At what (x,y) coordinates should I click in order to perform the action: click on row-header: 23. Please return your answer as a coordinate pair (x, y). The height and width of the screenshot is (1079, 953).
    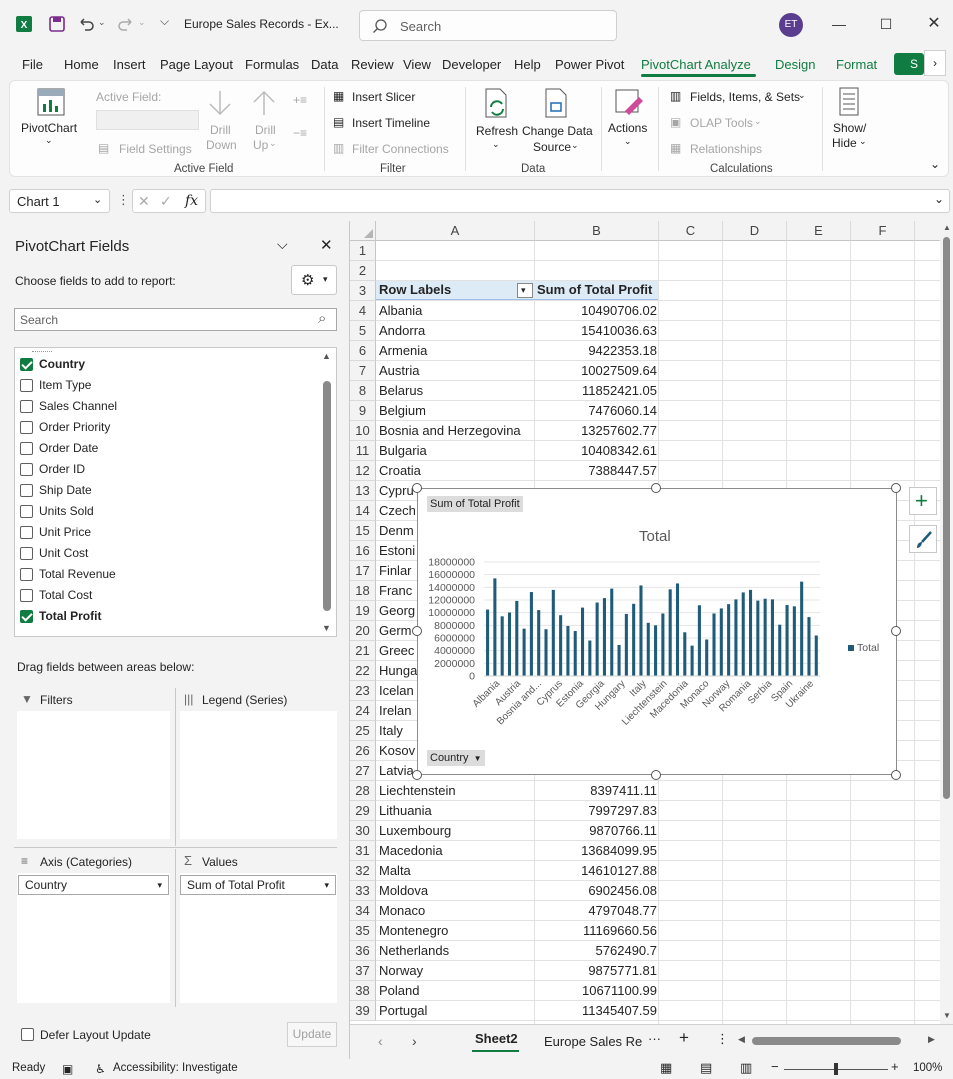
    Looking at the image, I should click on (363, 691).